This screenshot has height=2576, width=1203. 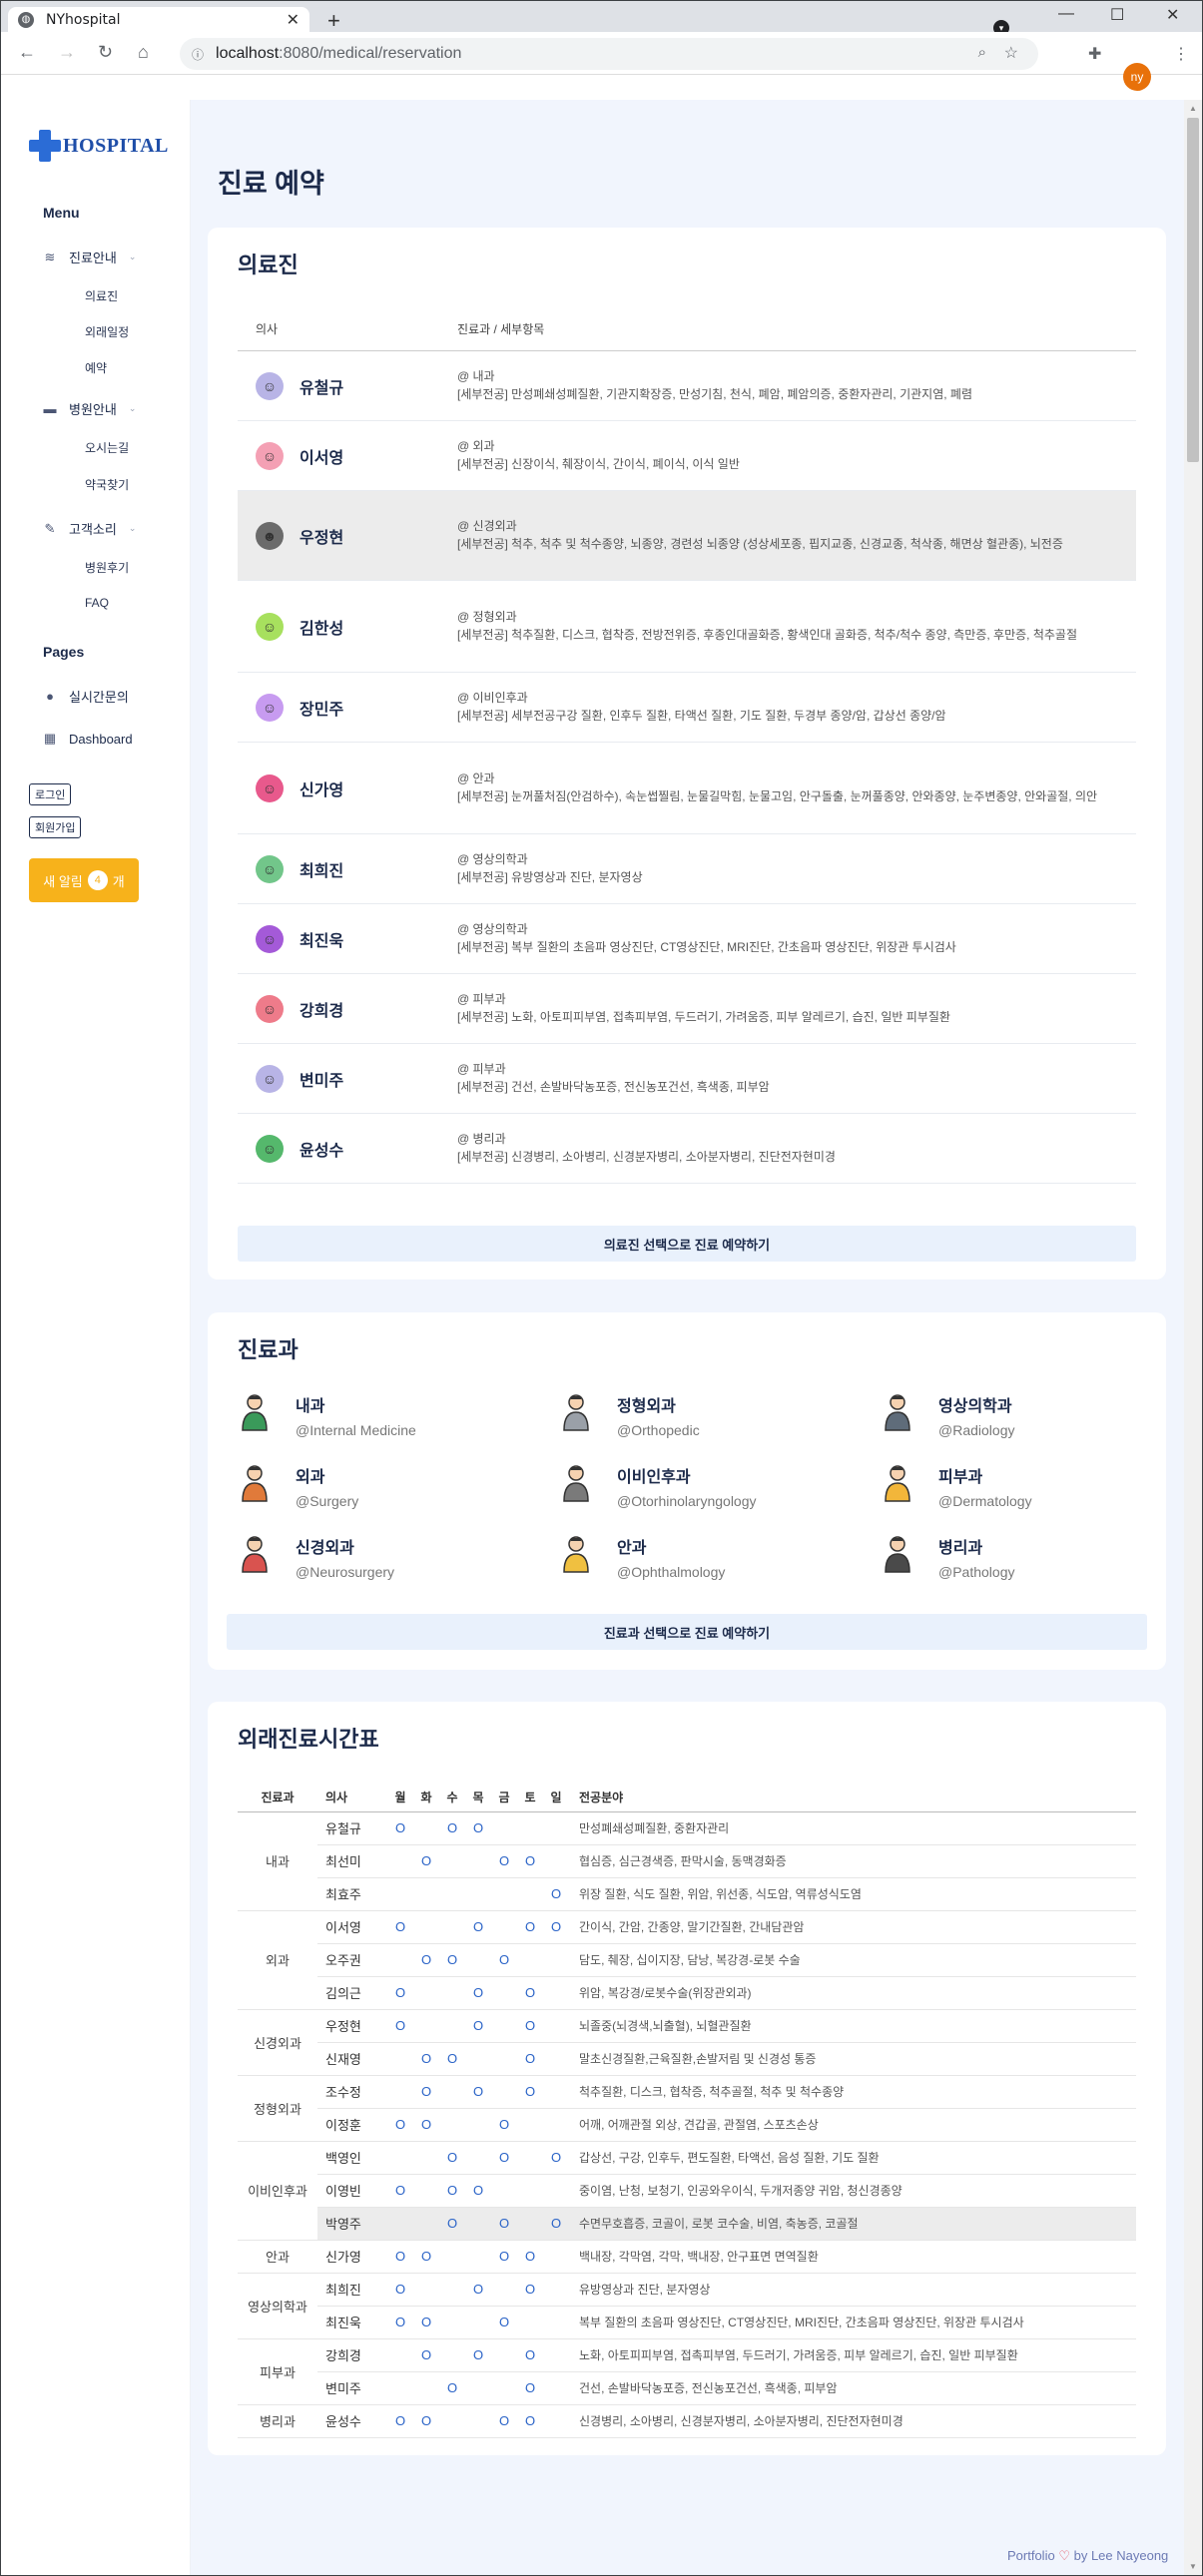 What do you see at coordinates (642, 1557) in the screenshot?
I see `department-item: 안과 @Ophthalmology` at bounding box center [642, 1557].